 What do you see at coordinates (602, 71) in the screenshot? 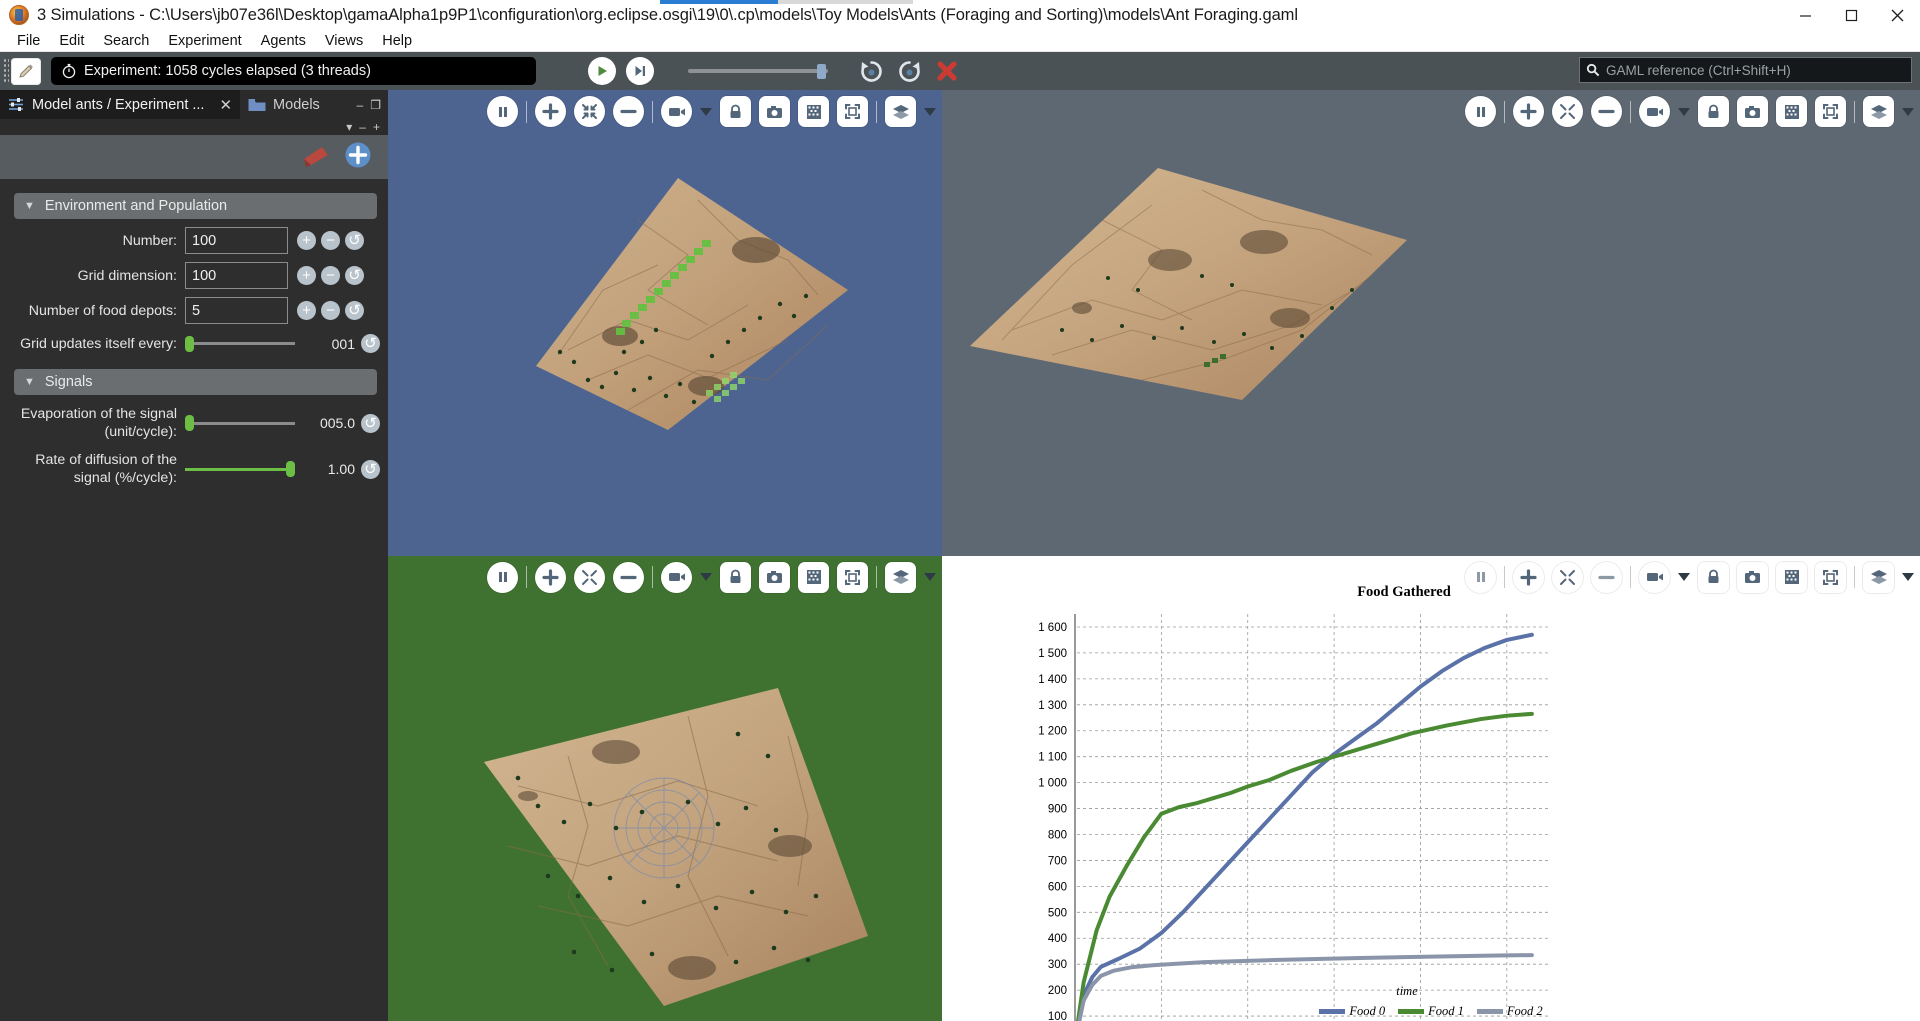
I see `play-icon` at bounding box center [602, 71].